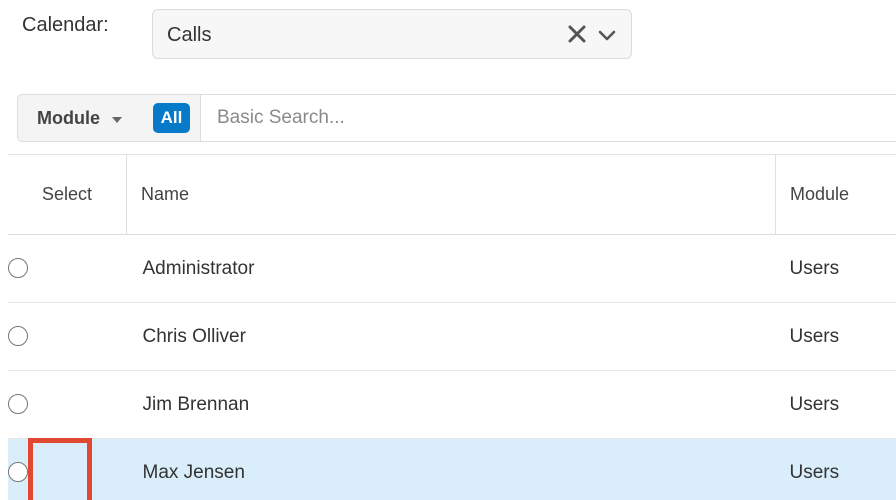  What do you see at coordinates (577, 34) in the screenshot?
I see `clear-icon` at bounding box center [577, 34].